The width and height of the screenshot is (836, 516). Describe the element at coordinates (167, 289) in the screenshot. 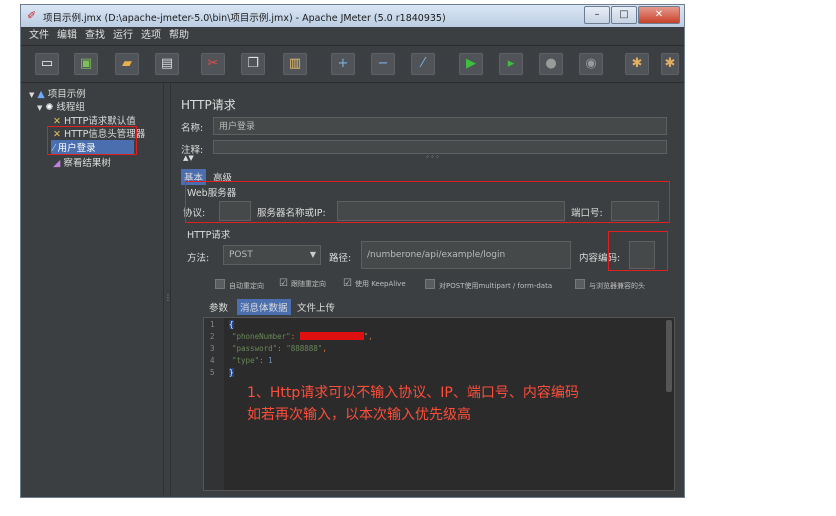

I see `splitter: ⋮` at that location.